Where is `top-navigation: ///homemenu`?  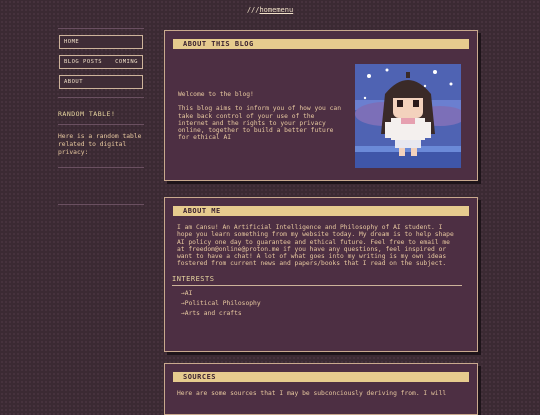 top-navigation: ///homemenu is located at coordinates (270, 10).